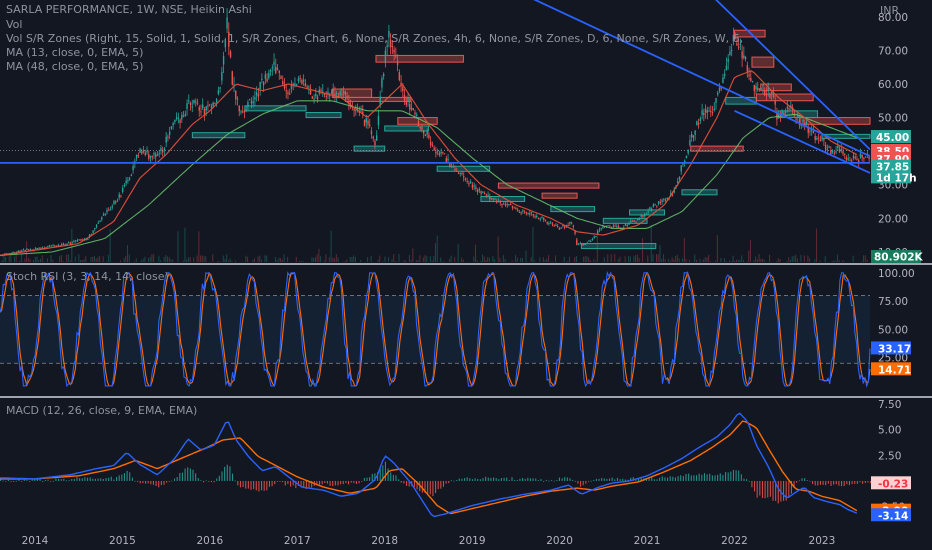 The image size is (932, 550). Describe the element at coordinates (434, 243) in the screenshot. I see `volume-bars` at that location.